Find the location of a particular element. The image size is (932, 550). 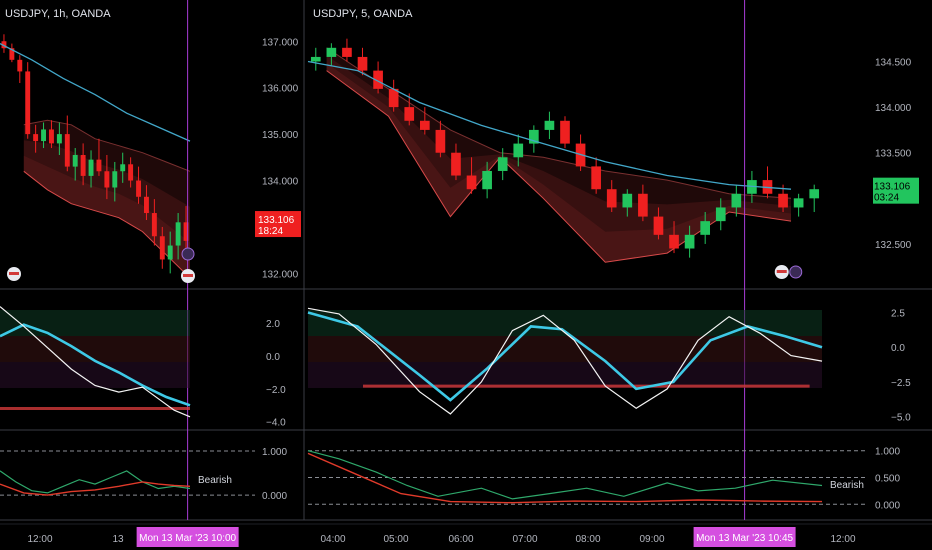

osc-tick-label: −4.0 is located at coordinates (276, 423).